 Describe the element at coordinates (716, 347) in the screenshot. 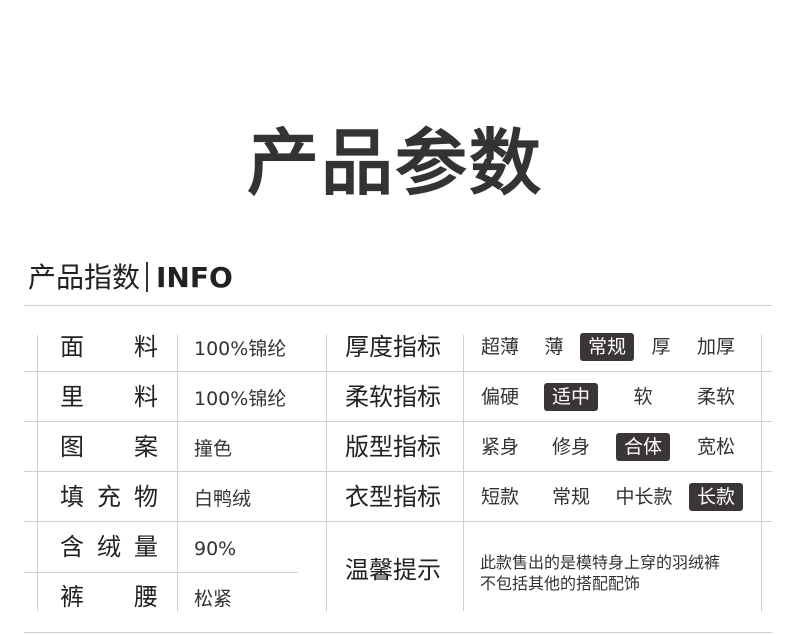

I see `index-option: 加厚` at that location.